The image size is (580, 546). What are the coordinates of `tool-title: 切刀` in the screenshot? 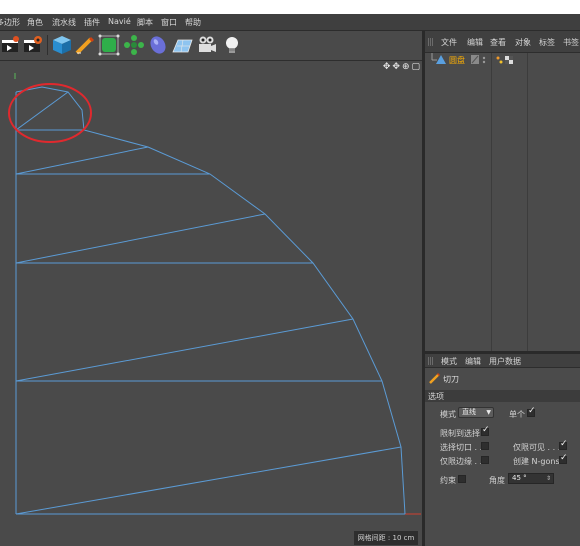 It's located at (451, 379).